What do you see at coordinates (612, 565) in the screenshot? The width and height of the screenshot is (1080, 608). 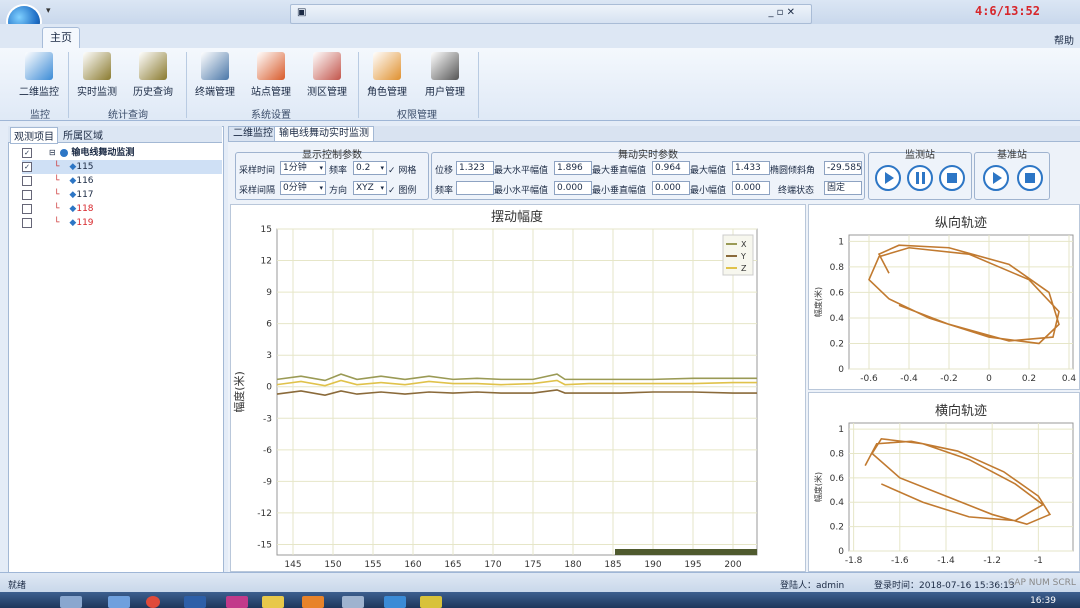 I see `x-tick-label: 185` at bounding box center [612, 565].